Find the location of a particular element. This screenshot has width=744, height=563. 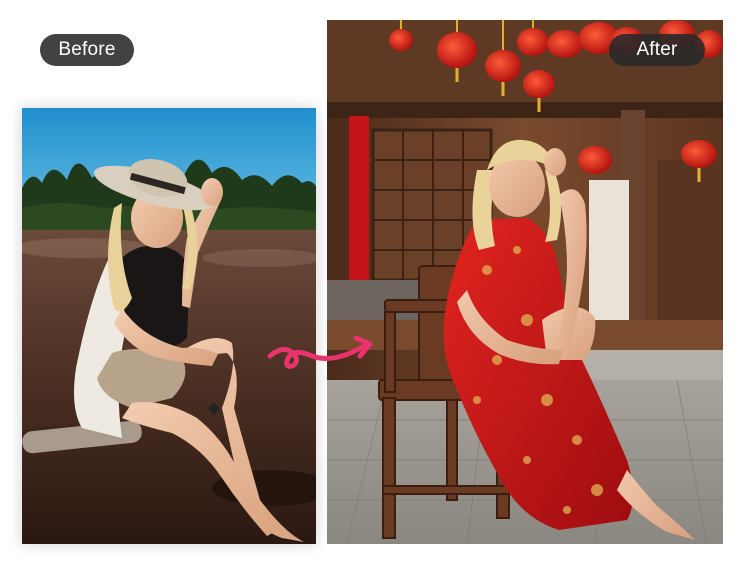

swirl-arrow-icon is located at coordinates (320, 352).